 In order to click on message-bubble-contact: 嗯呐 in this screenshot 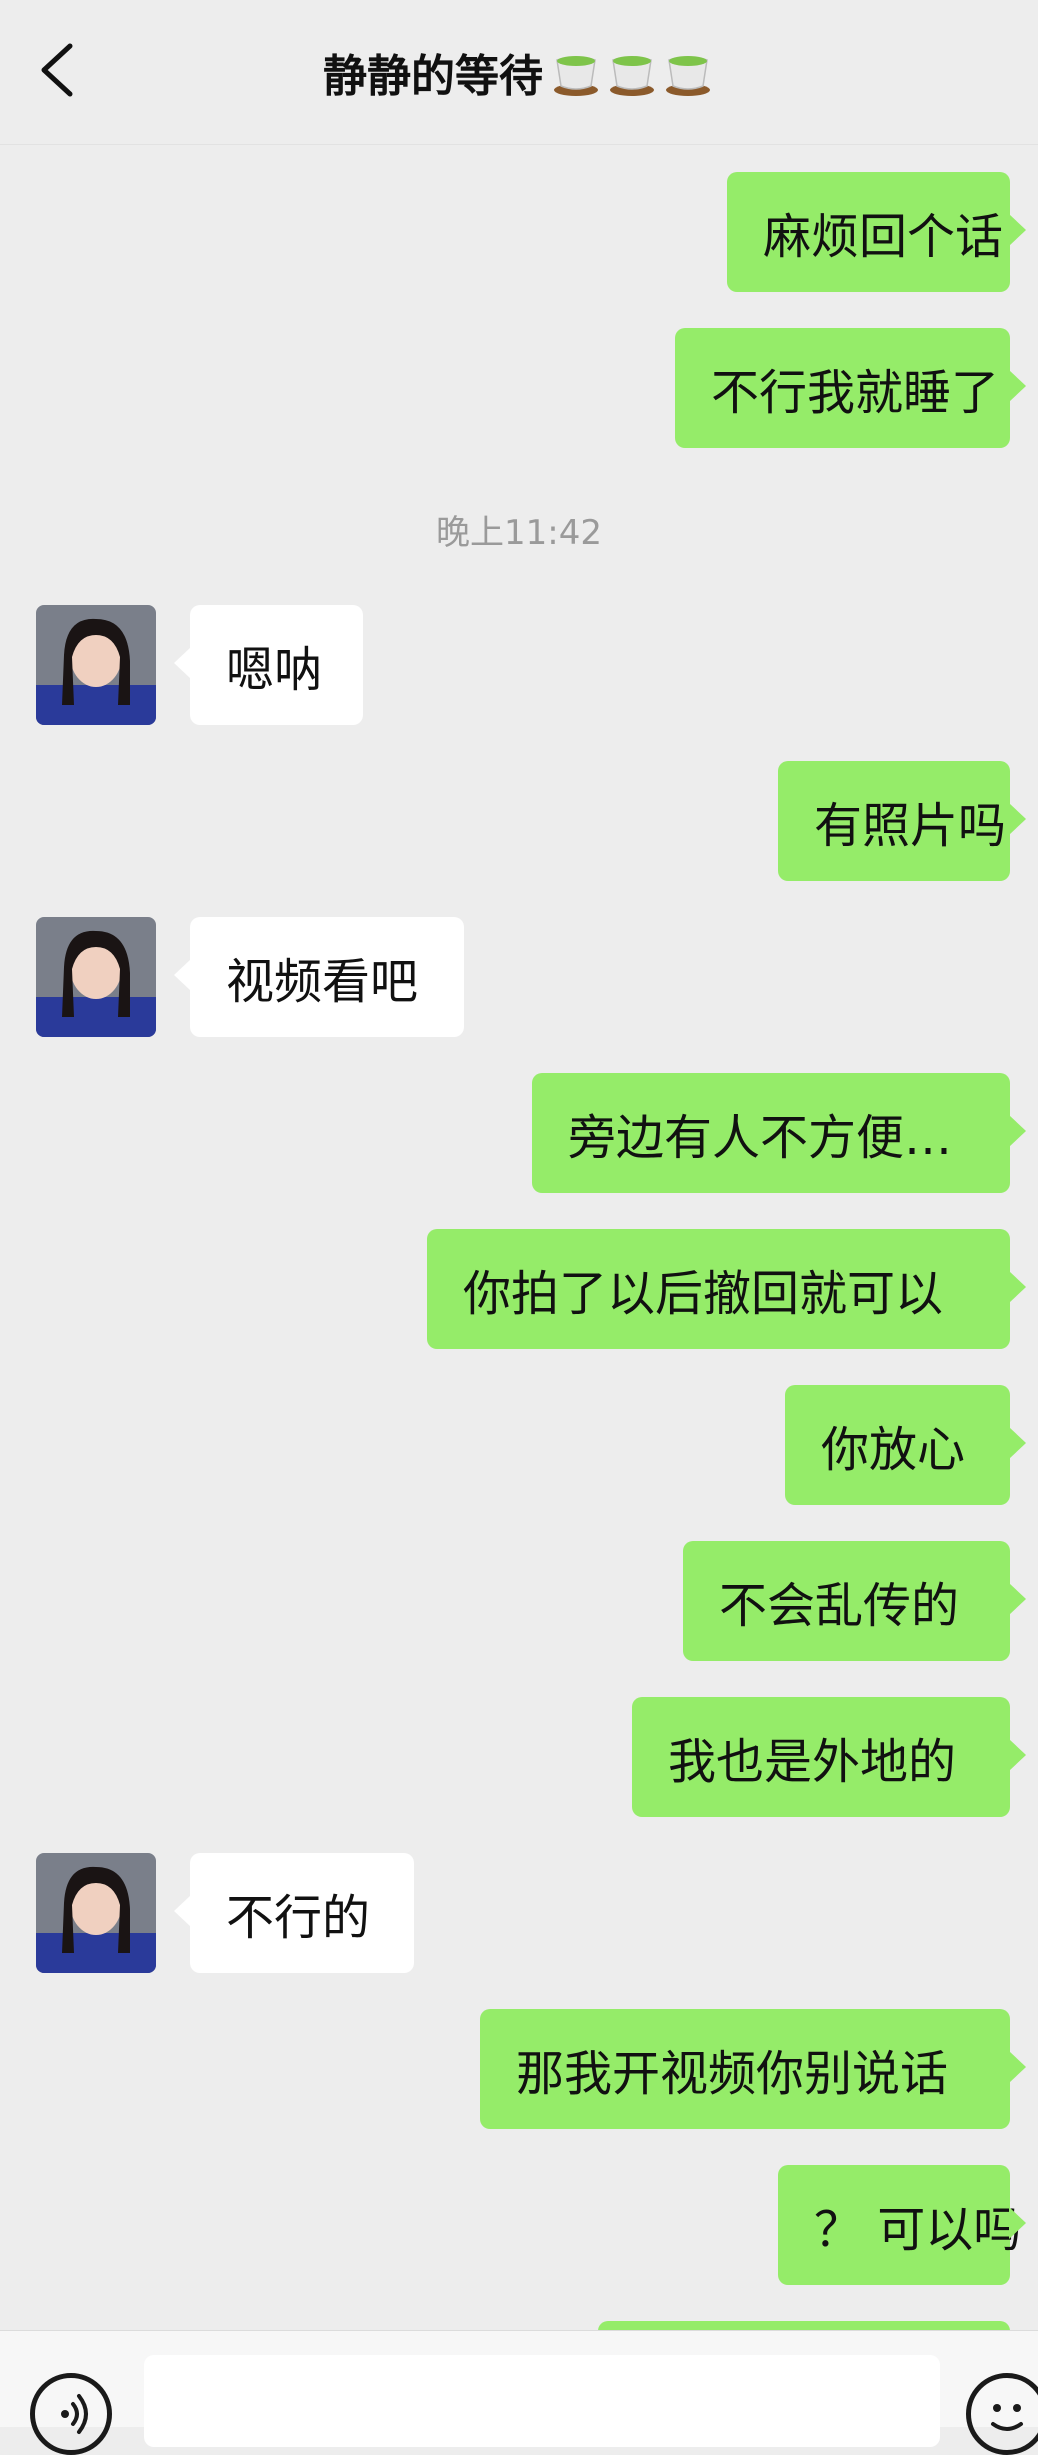, I will do `click(268, 665)`.